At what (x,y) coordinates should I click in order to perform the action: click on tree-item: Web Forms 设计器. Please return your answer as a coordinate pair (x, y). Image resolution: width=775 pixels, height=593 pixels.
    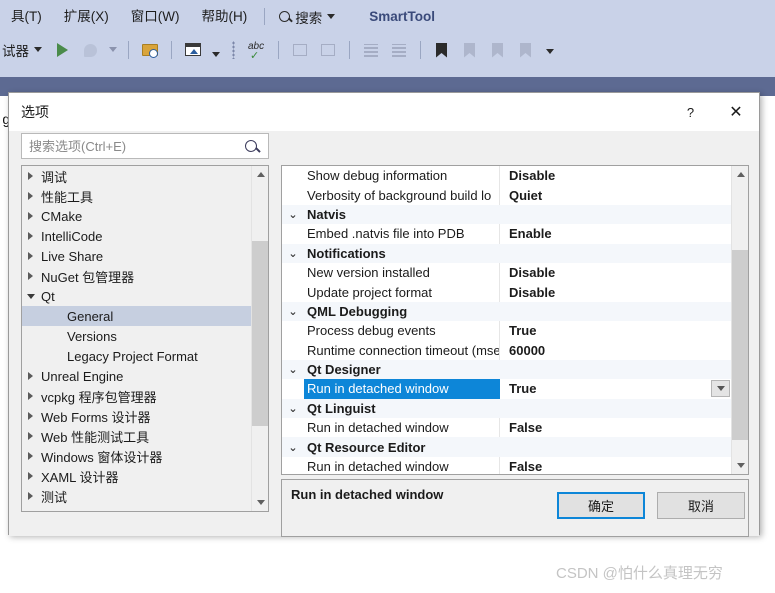
    Looking at the image, I should click on (136, 416).